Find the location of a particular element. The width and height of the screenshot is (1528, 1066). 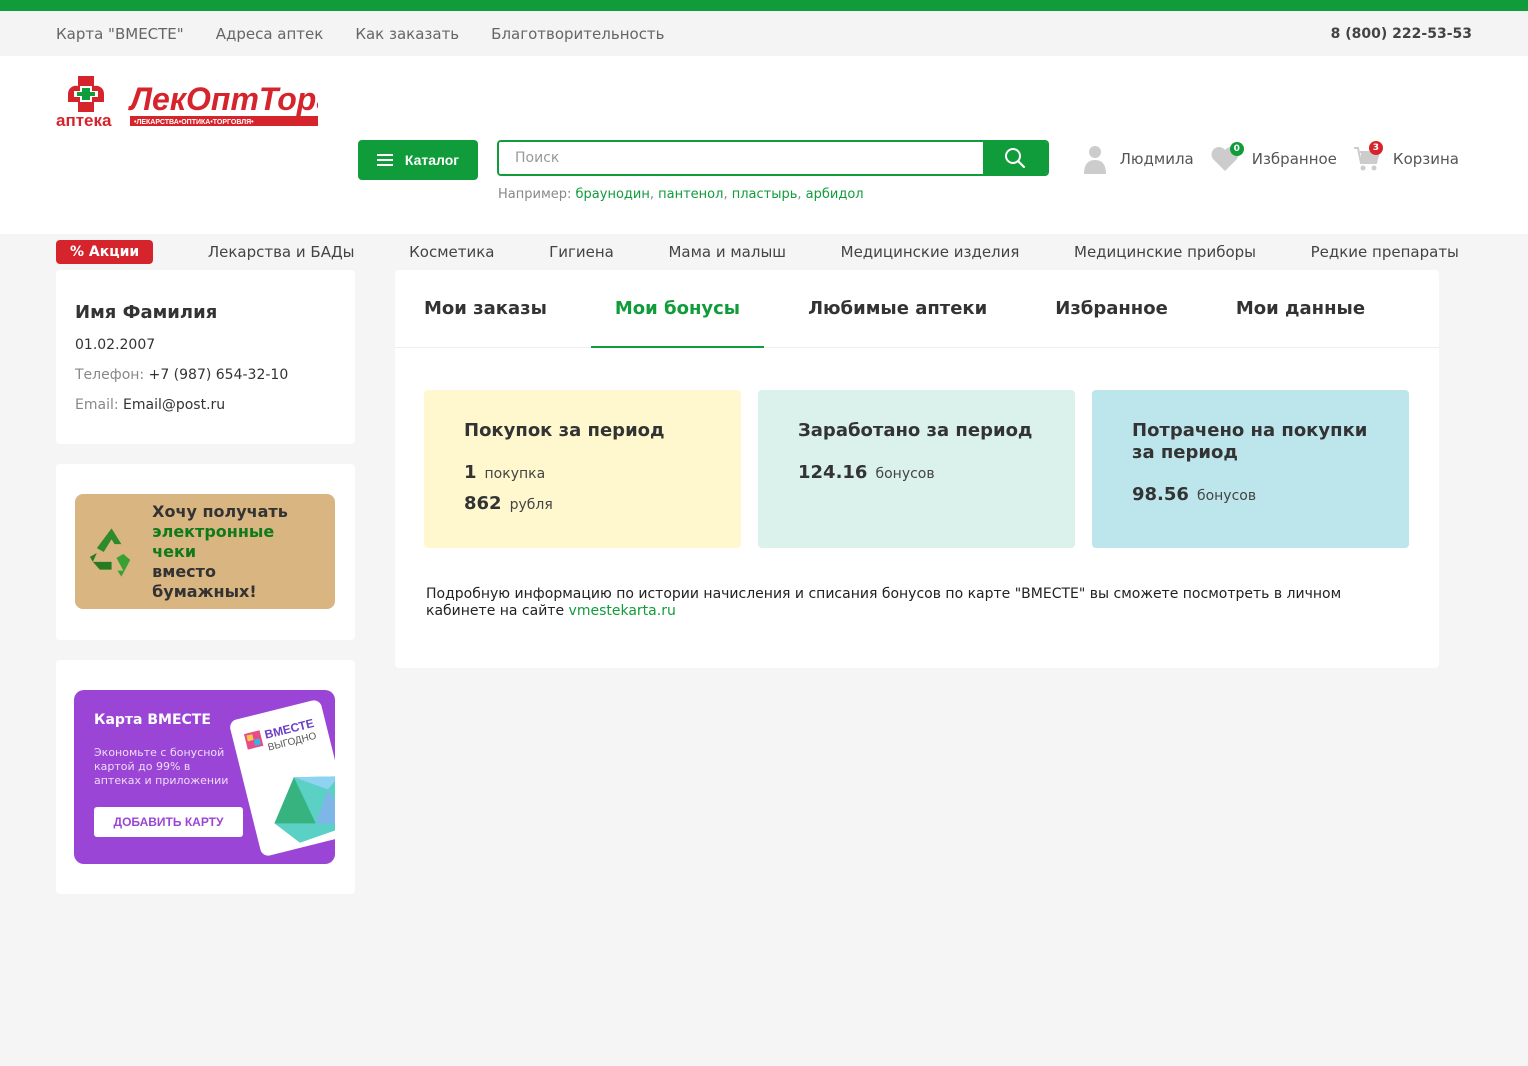

nav-item-medicines: Лекарства и БАДы is located at coordinates (281, 252).